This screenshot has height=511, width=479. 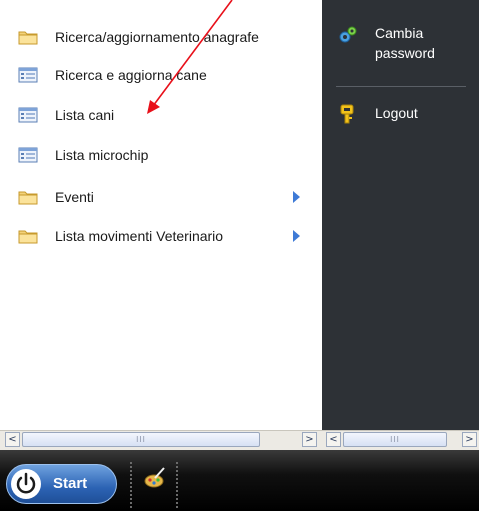 What do you see at coordinates (70, 483) in the screenshot?
I see `start-label: Start` at bounding box center [70, 483].